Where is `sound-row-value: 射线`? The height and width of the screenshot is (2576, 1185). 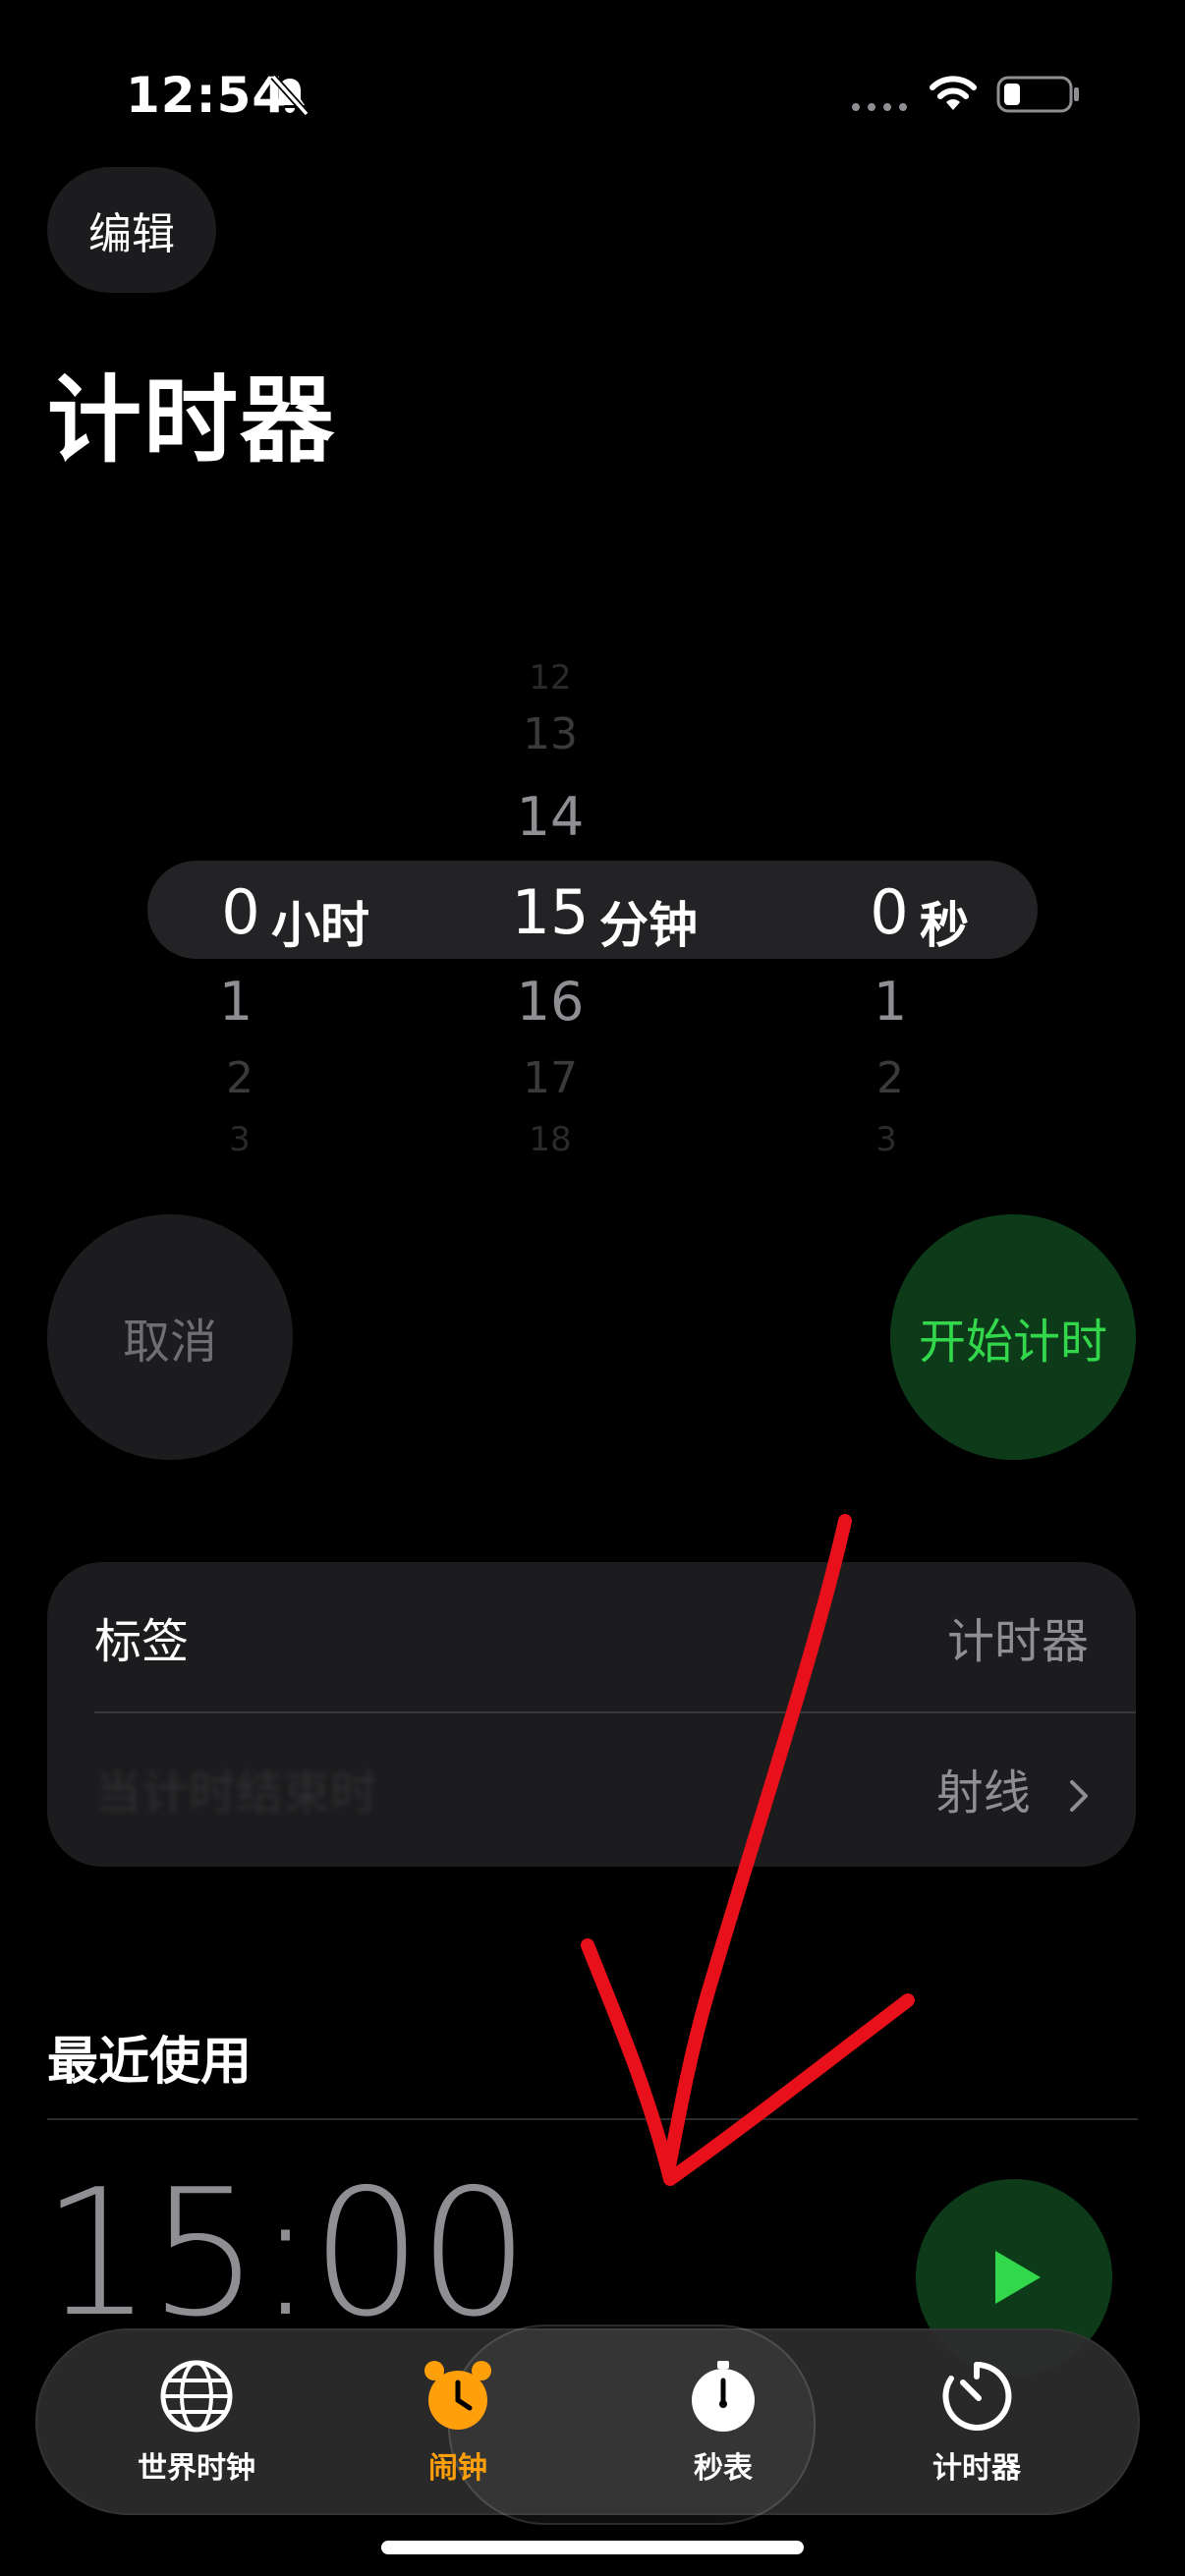 sound-row-value: 射线 is located at coordinates (983, 1792).